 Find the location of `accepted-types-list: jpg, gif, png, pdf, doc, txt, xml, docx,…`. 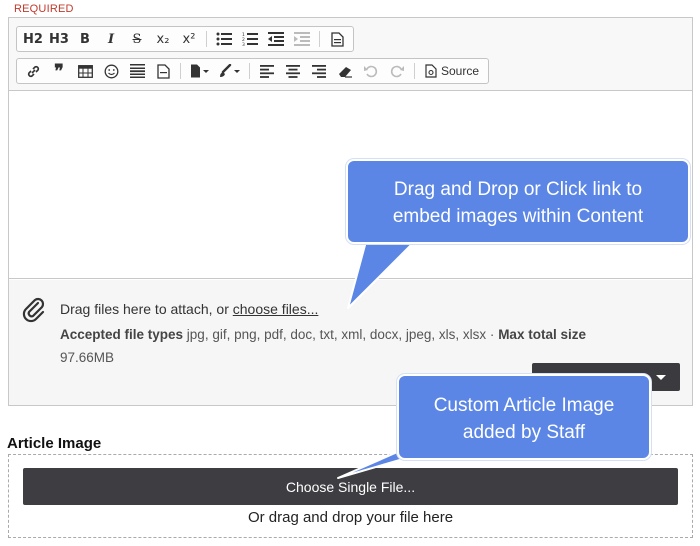

accepted-types-list: jpg, gif, png, pdf, doc, txt, xml, docx,… is located at coordinates (341, 334).